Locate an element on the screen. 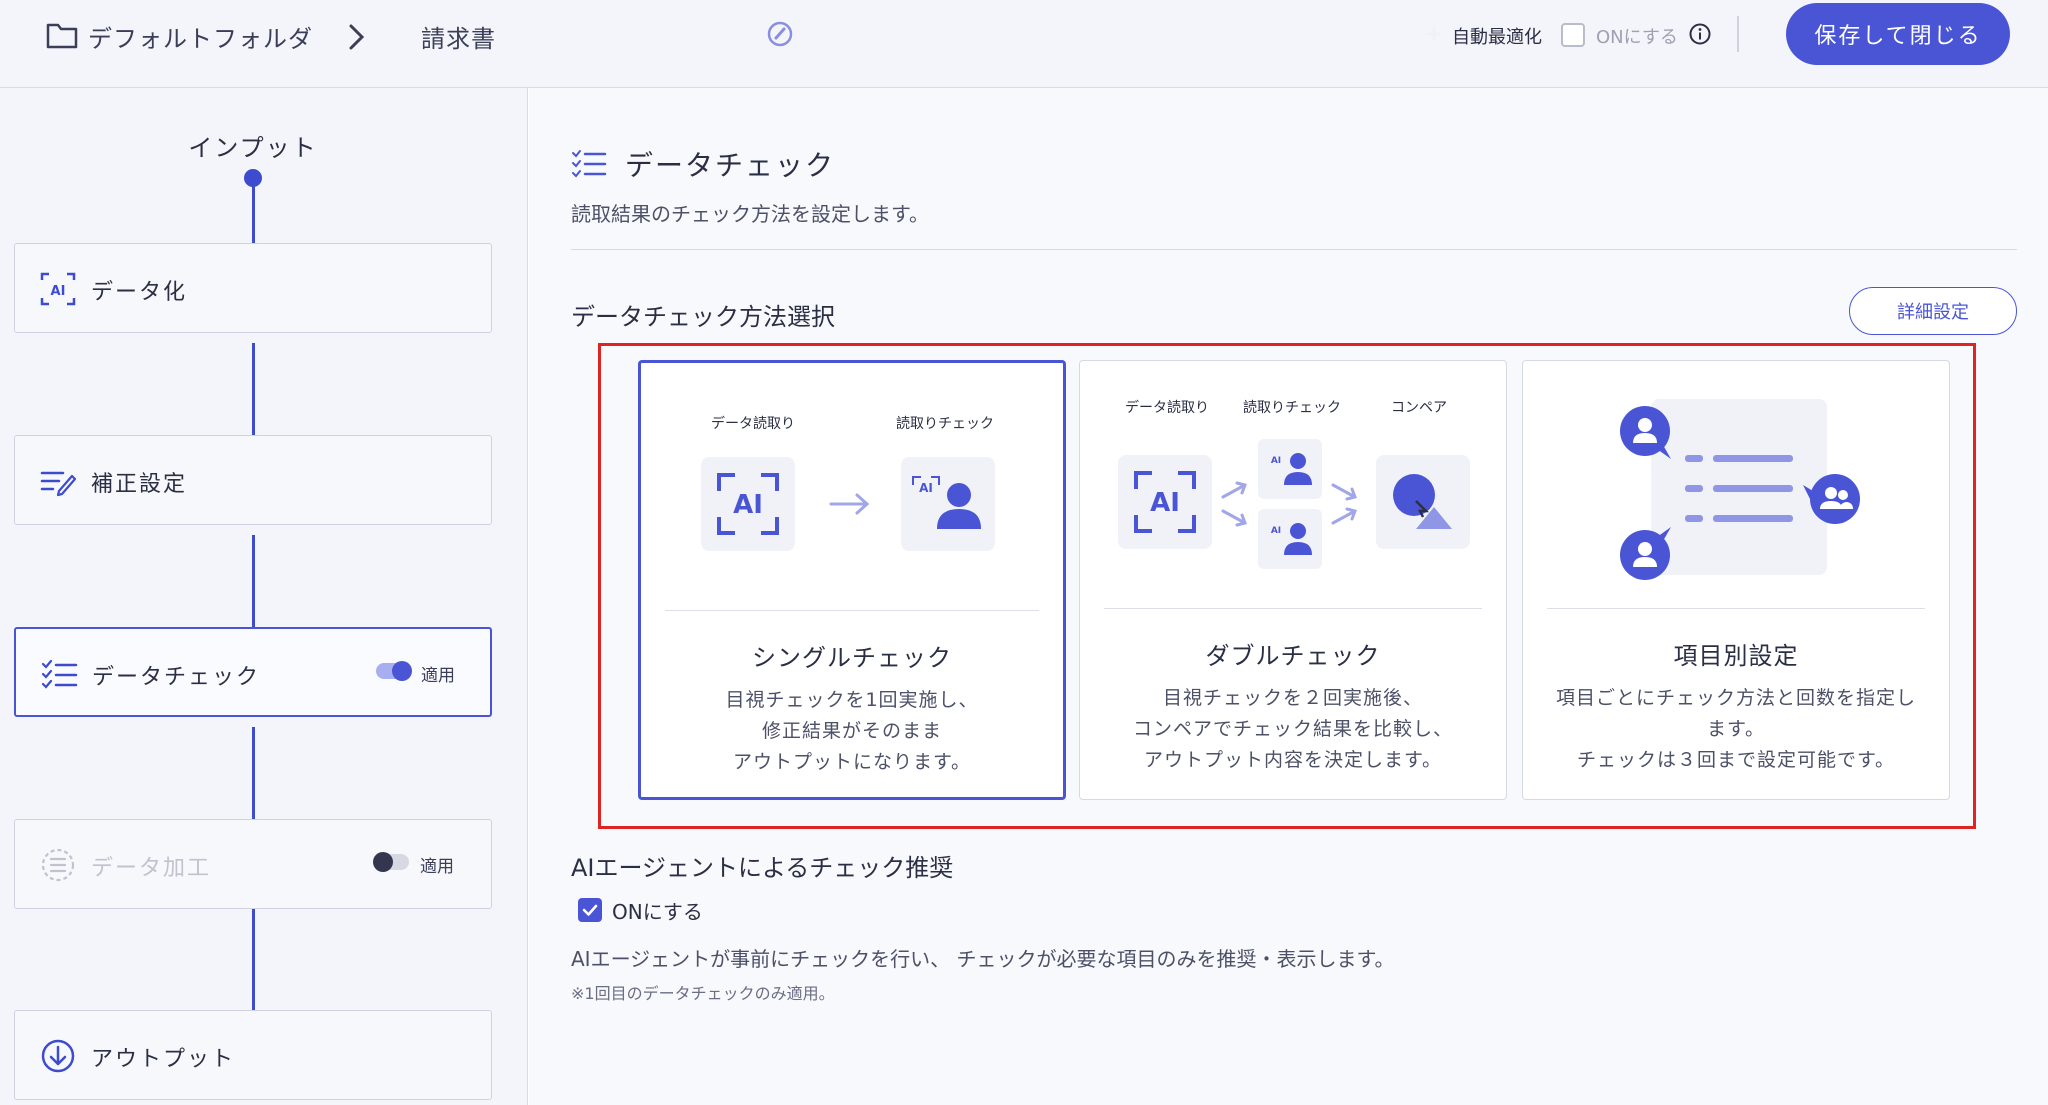  step-data-extraction: AI データ化 is located at coordinates (253, 288).